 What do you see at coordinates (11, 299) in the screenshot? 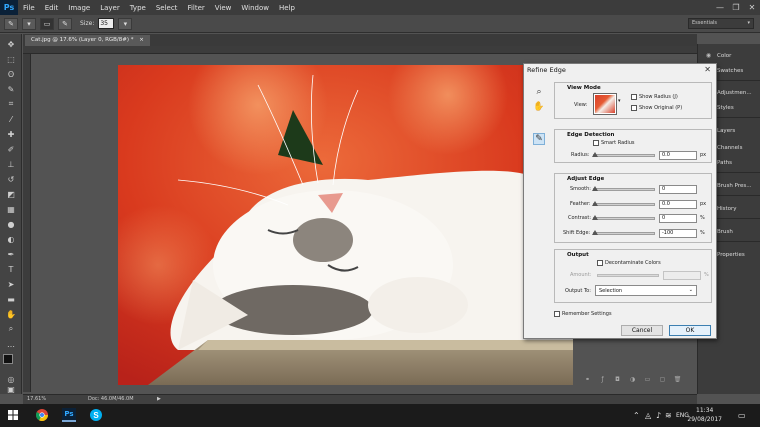
I see `shape-tool-icon: ▬` at bounding box center [11, 299].